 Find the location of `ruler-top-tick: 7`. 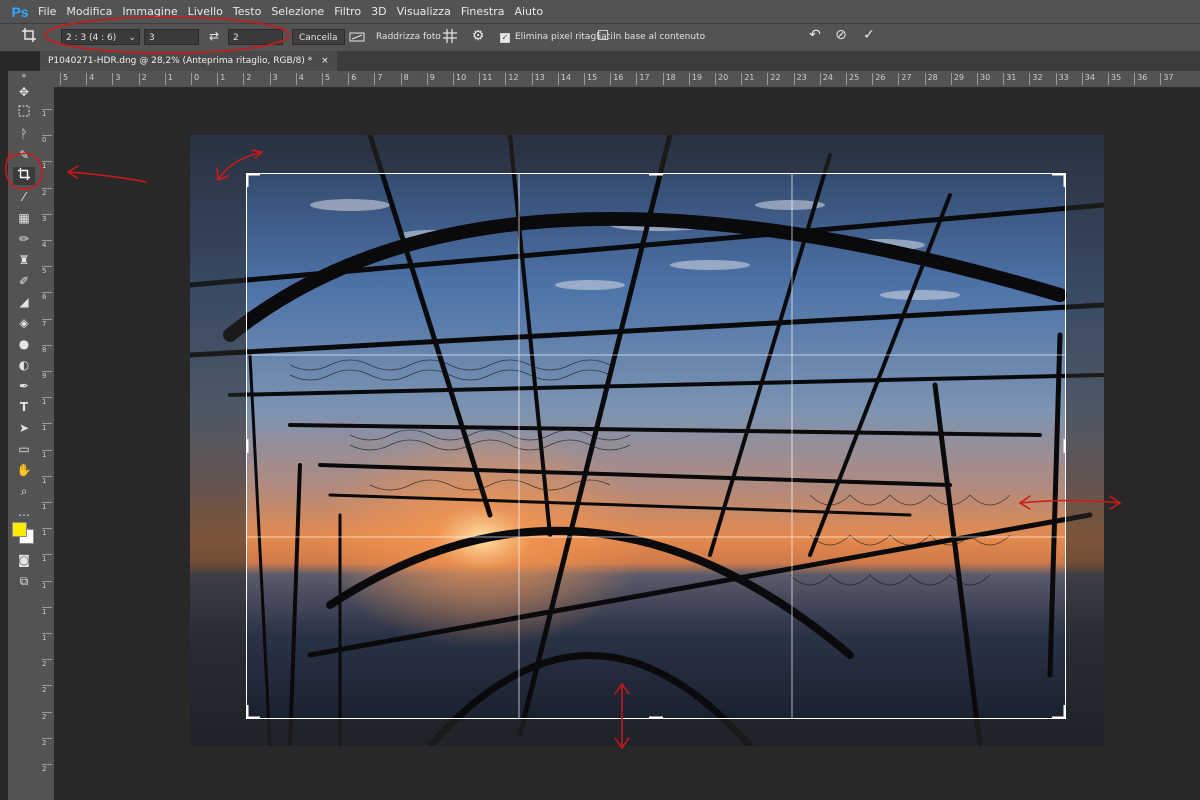

ruler-top-tick: 7 is located at coordinates (378, 79).